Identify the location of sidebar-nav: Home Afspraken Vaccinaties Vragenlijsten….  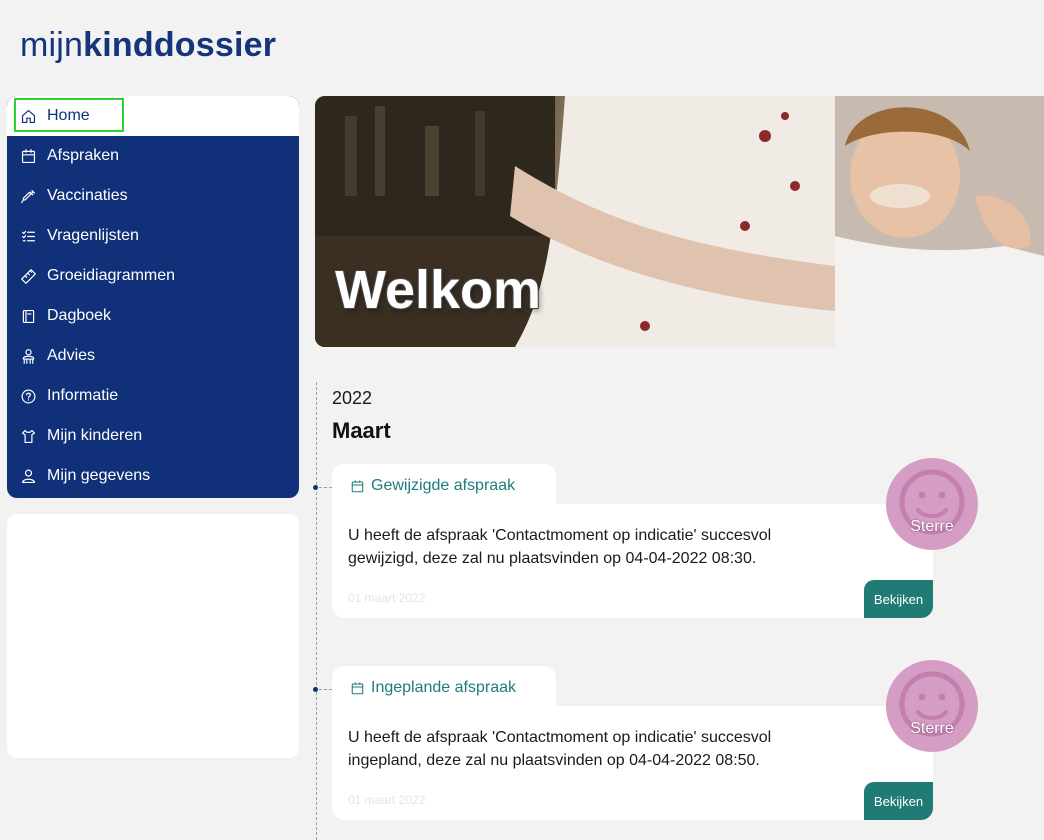
(153, 297).